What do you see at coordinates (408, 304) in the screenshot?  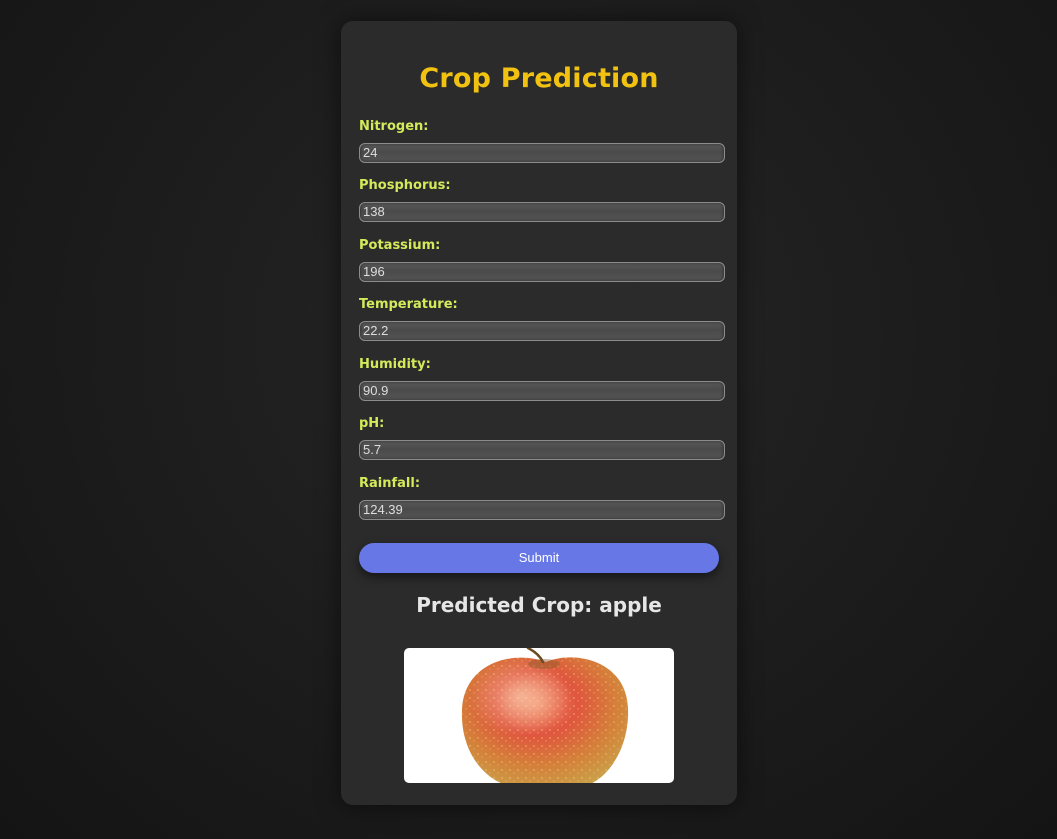 I see `temperature-label: Temperature:` at bounding box center [408, 304].